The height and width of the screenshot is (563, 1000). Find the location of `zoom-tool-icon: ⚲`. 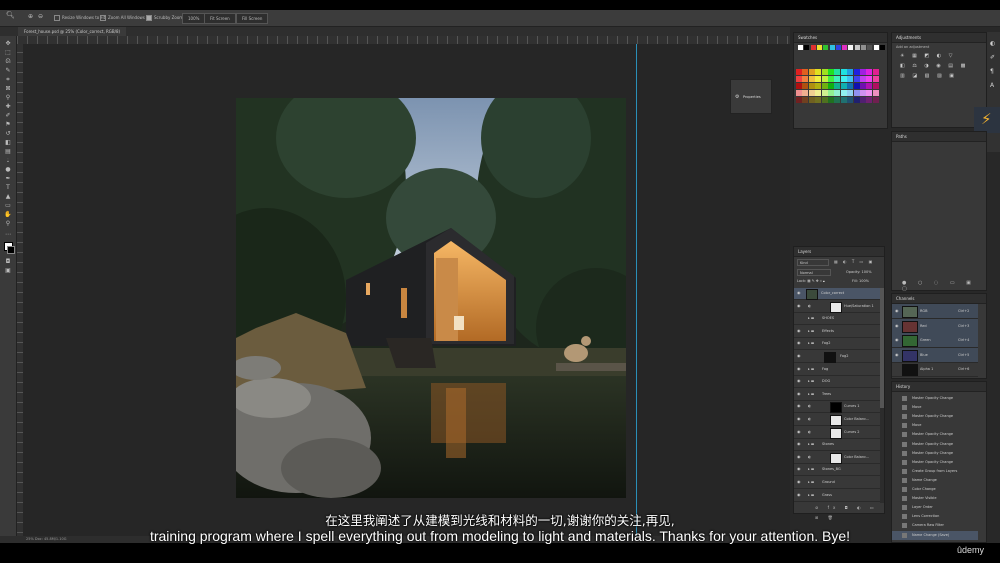

zoom-tool-icon: ⚲ is located at coordinates (8, 223).